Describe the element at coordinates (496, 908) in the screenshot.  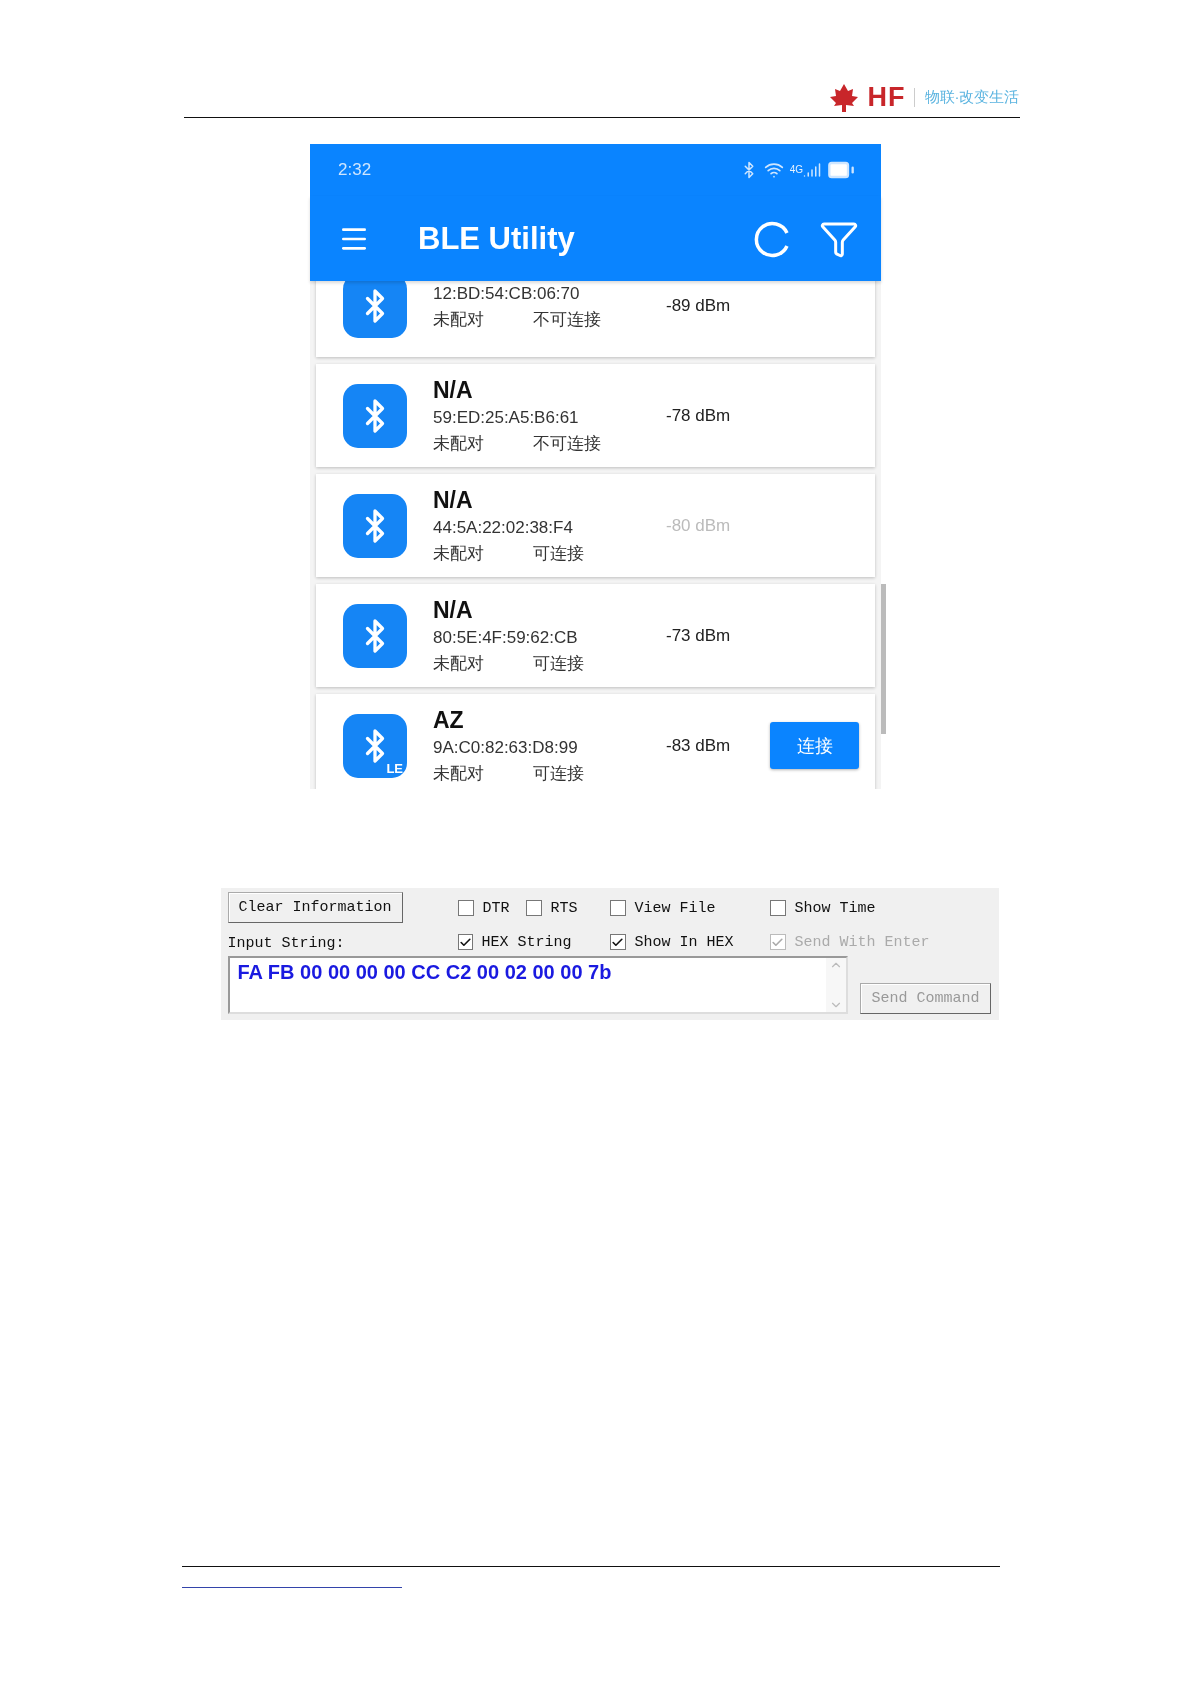
I see `checkbox-label: DTR` at that location.